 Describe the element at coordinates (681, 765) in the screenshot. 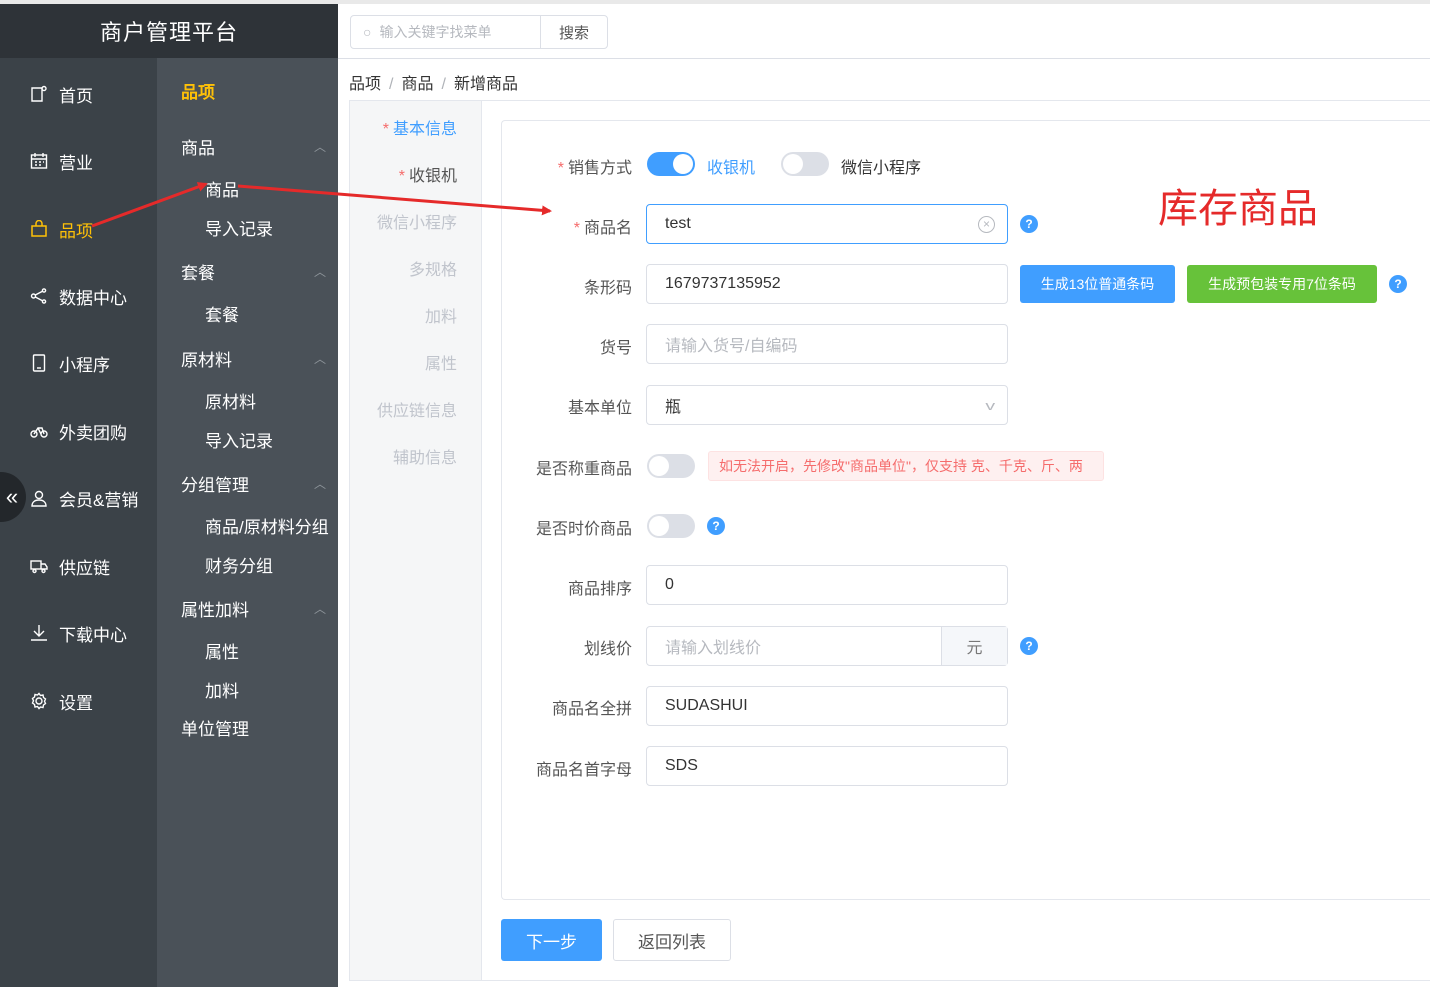

I see `input-value: SDS` at that location.